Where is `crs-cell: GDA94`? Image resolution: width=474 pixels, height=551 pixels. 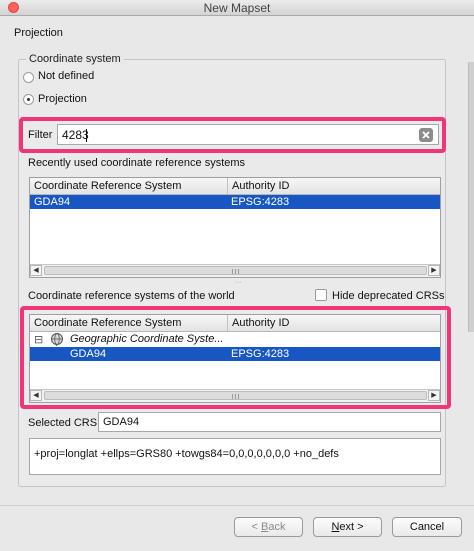
crs-cell: GDA94 is located at coordinates (52, 202).